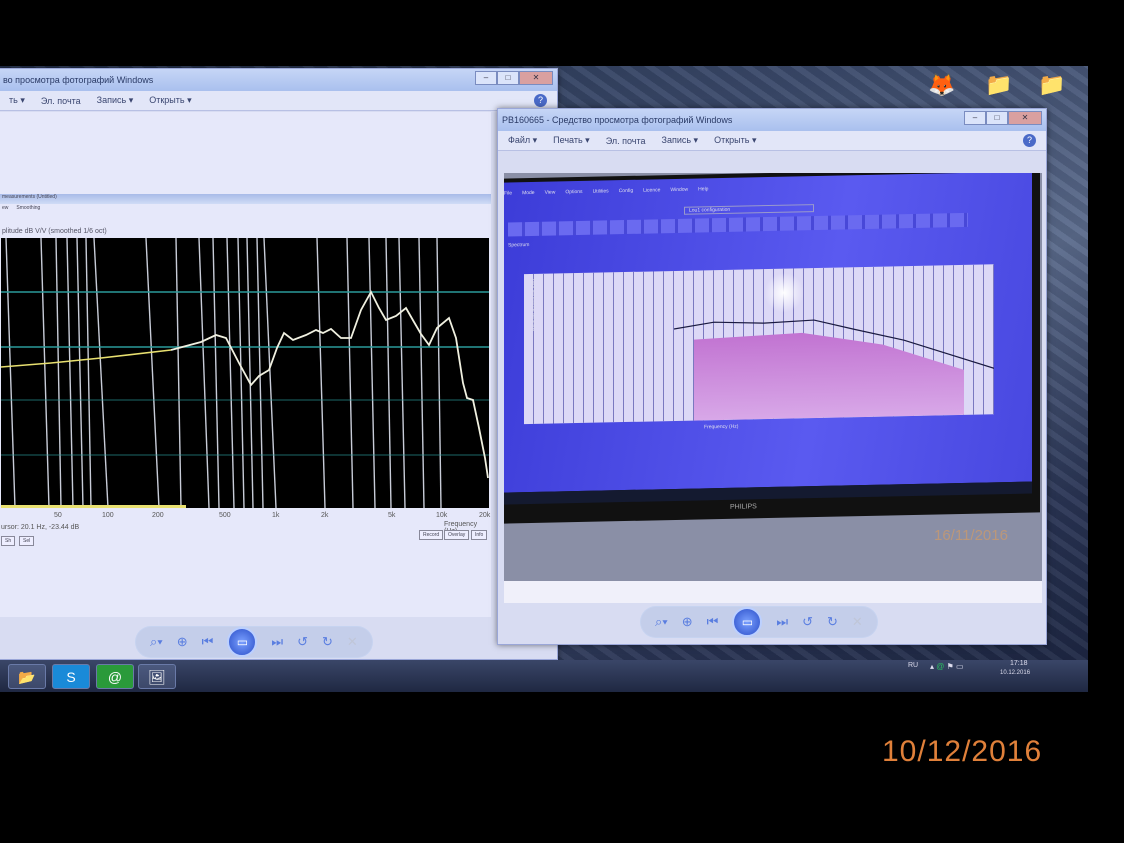 Image resolution: width=1124 pixels, height=843 pixels. I want to click on taskbar: 📂 S @ 🖼 RU ▴ @ ⚑ ▭ 17:18 10.12.2016, so click(544, 676).